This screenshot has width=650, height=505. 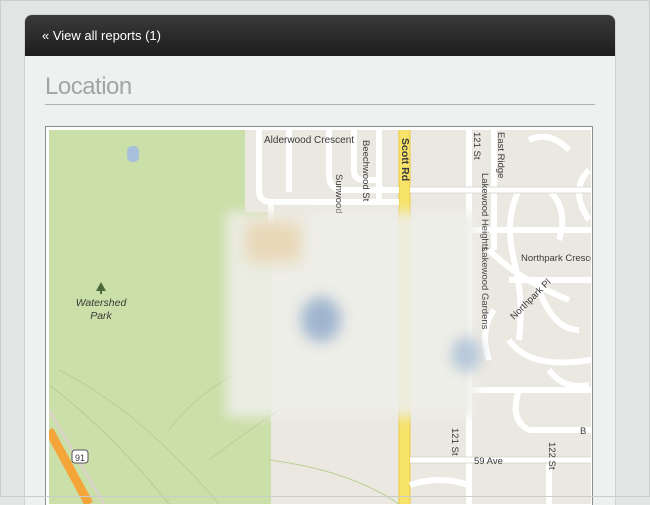 What do you see at coordinates (476, 146) in the screenshot?
I see `street-label-121-st-top: 121 St` at bounding box center [476, 146].